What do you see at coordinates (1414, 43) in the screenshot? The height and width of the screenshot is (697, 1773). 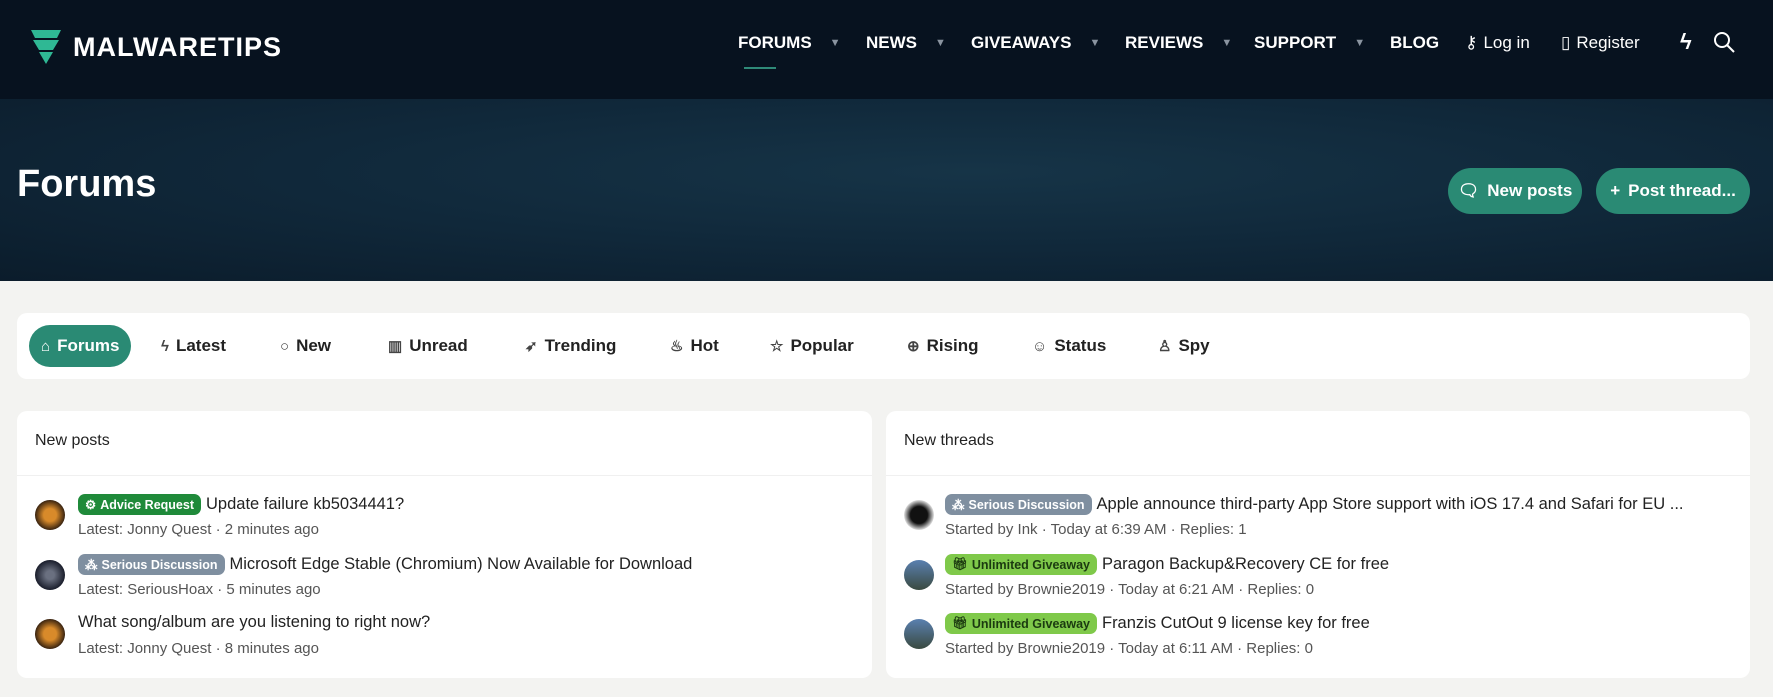 I see `nav-blog: BLOG` at bounding box center [1414, 43].